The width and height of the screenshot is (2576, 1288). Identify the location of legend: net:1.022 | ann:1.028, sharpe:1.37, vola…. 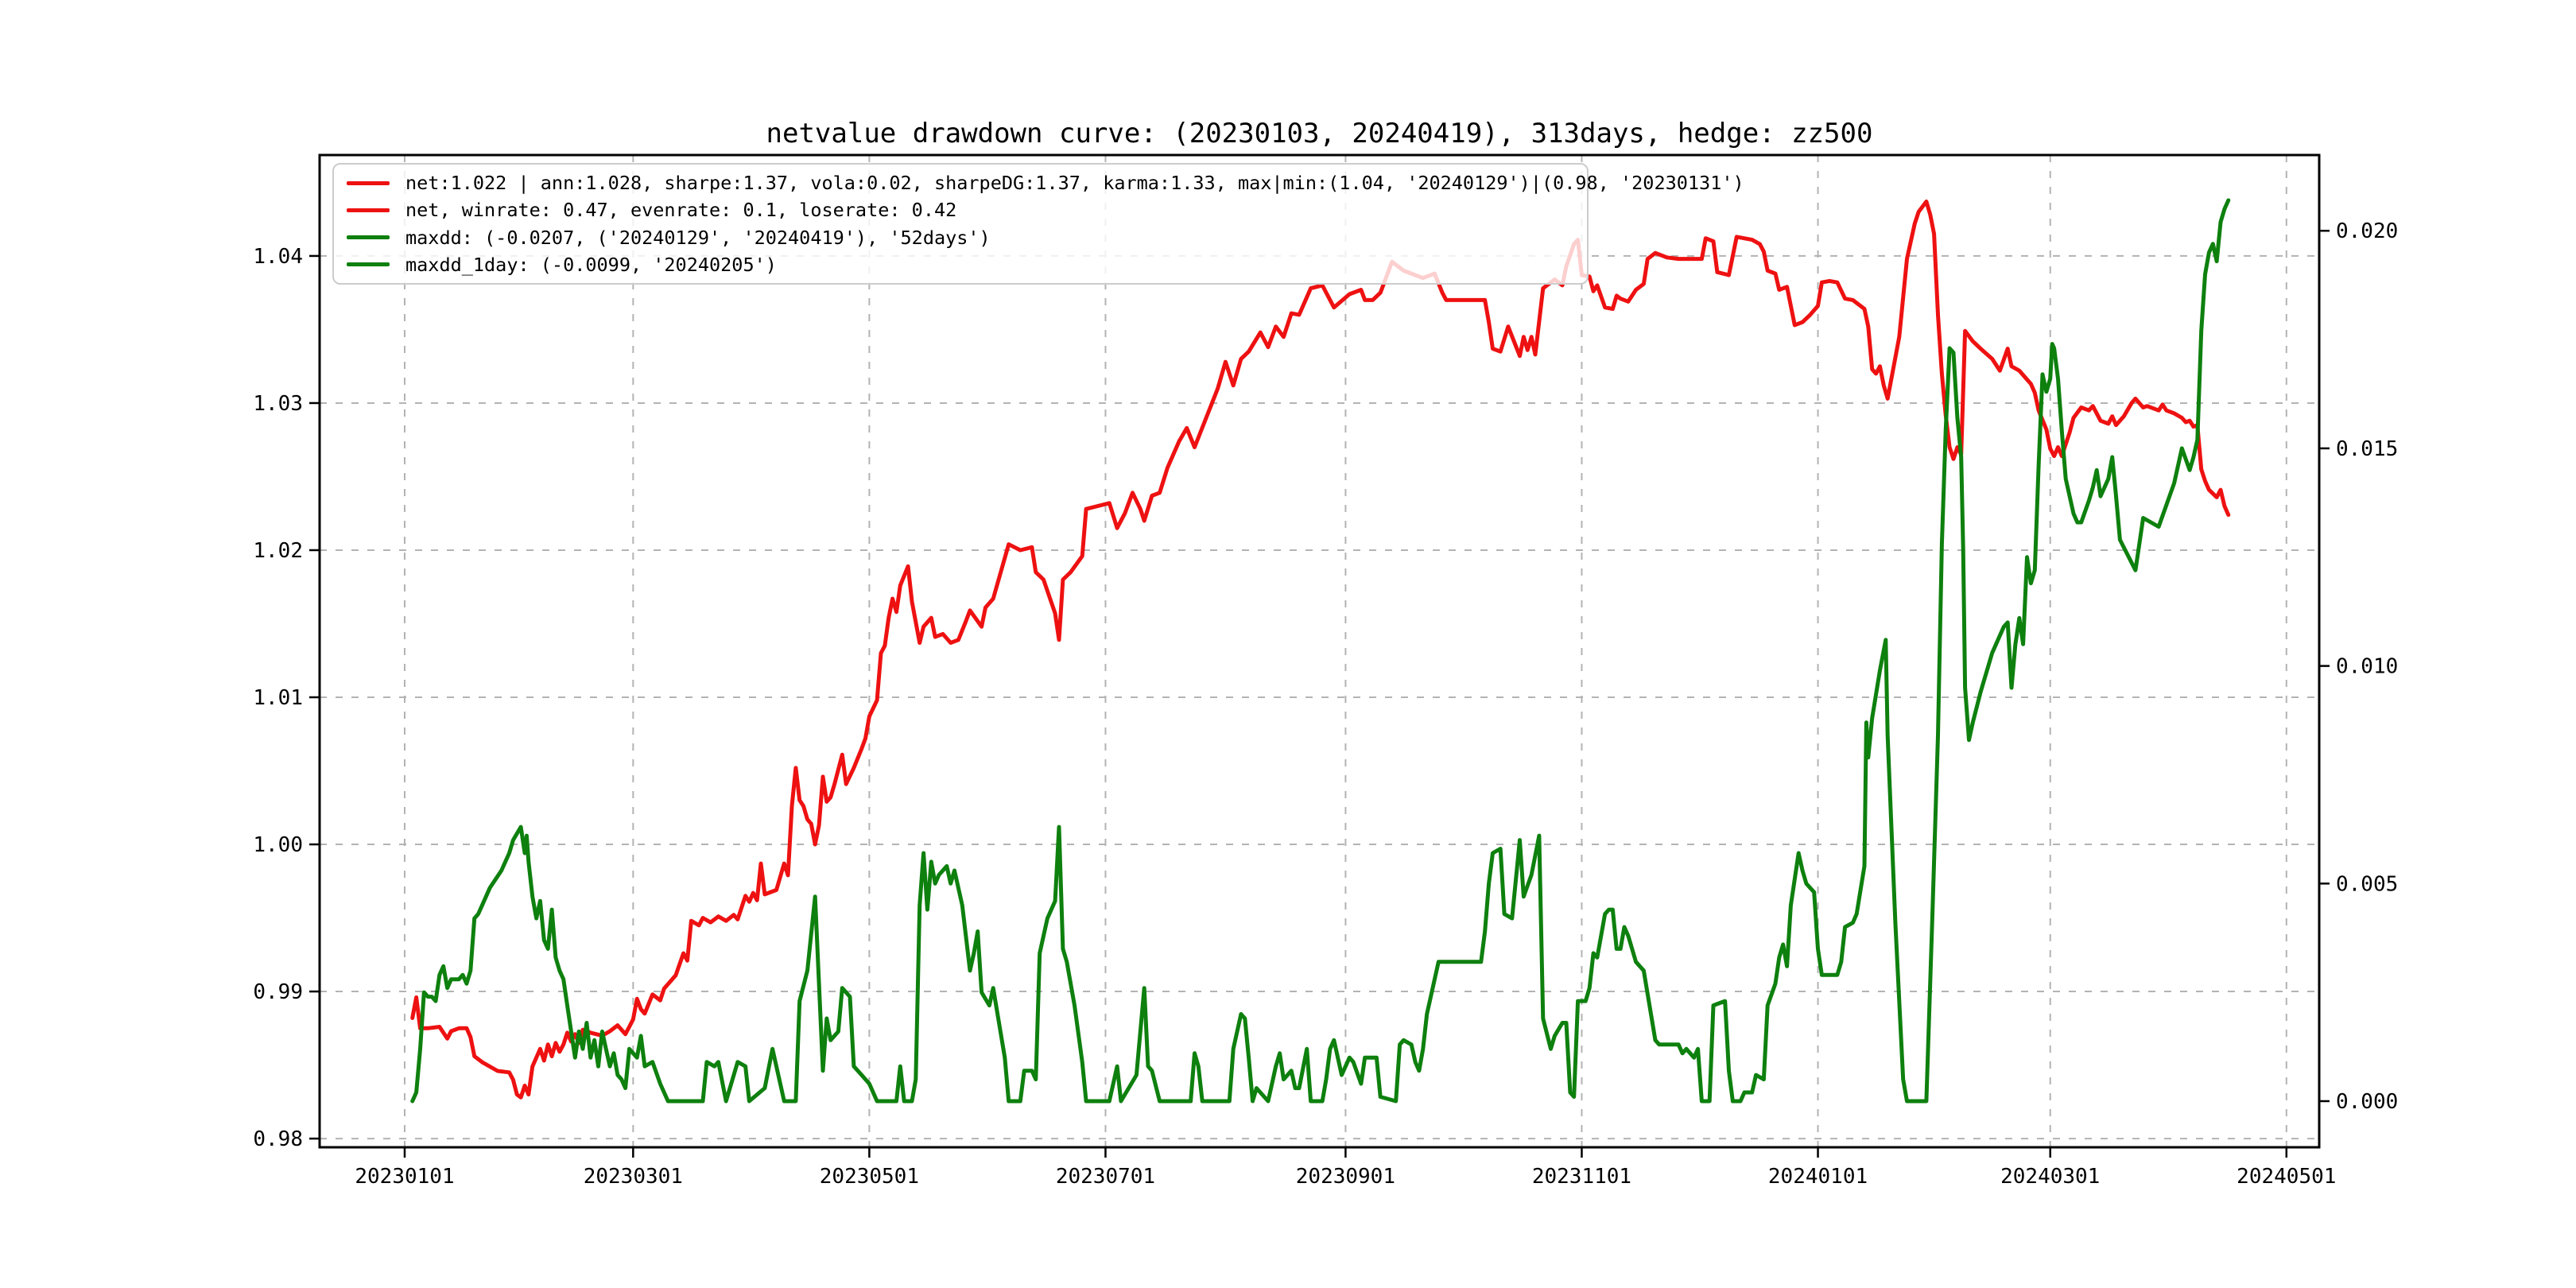
(1038, 224).